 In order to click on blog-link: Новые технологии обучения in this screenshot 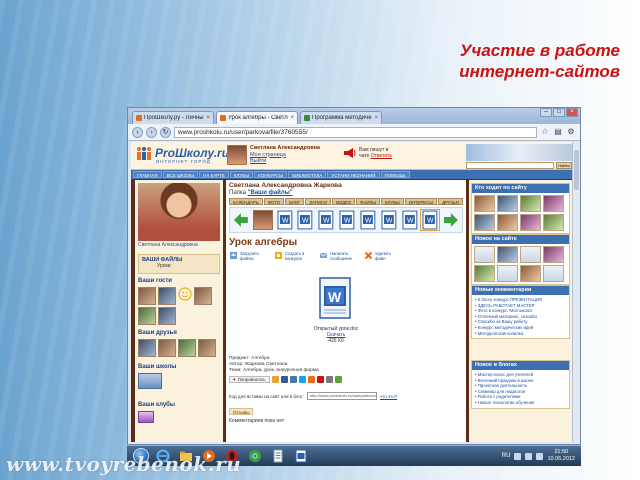, I will do `click(520, 403)`.